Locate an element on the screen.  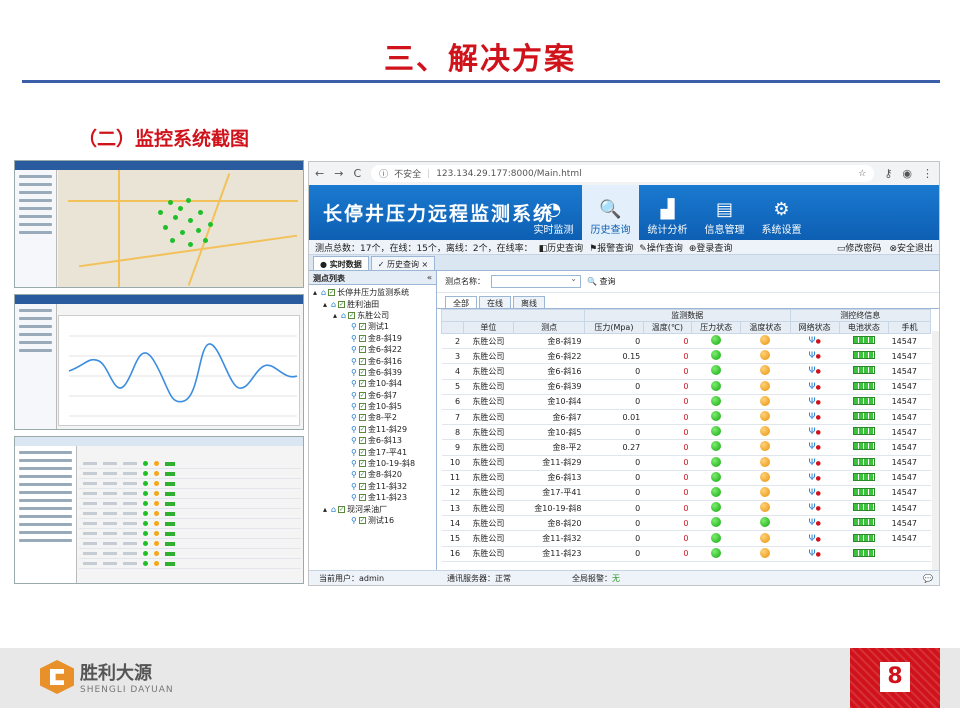
operation-link: ✎操作查询 is located at coordinates (661, 247).